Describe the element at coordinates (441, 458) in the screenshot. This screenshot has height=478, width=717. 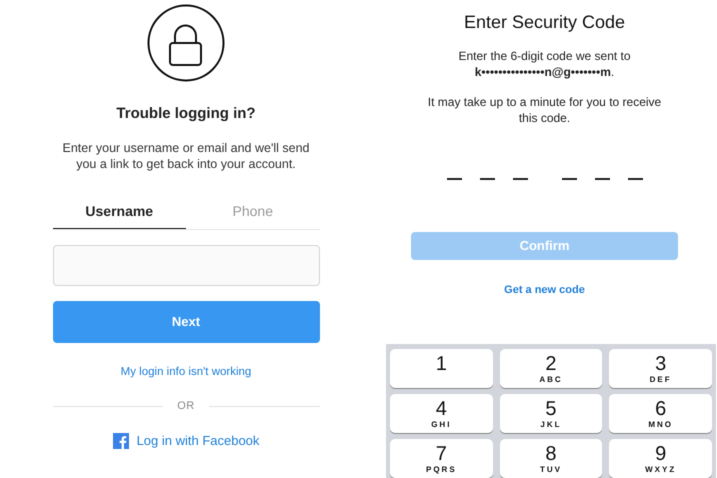
I see `keypad-key: 7 PQRS` at that location.